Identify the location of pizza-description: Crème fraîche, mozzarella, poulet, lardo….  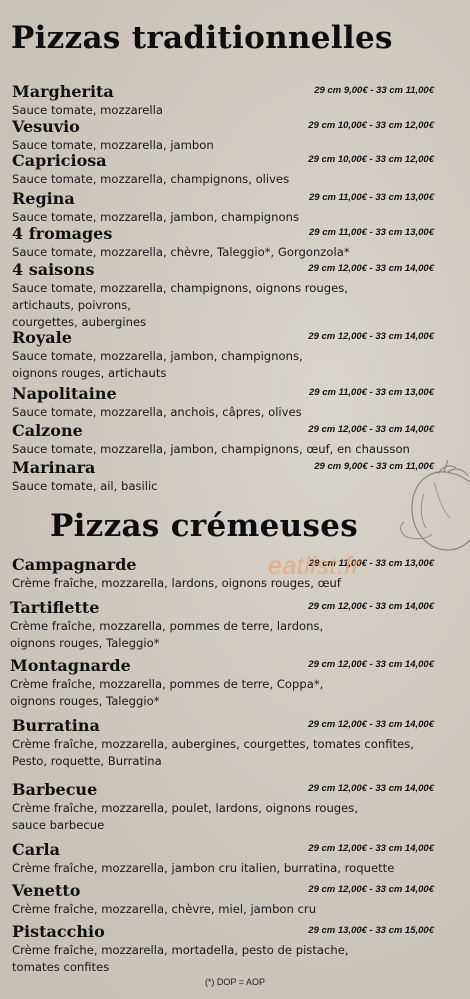
(237, 817).